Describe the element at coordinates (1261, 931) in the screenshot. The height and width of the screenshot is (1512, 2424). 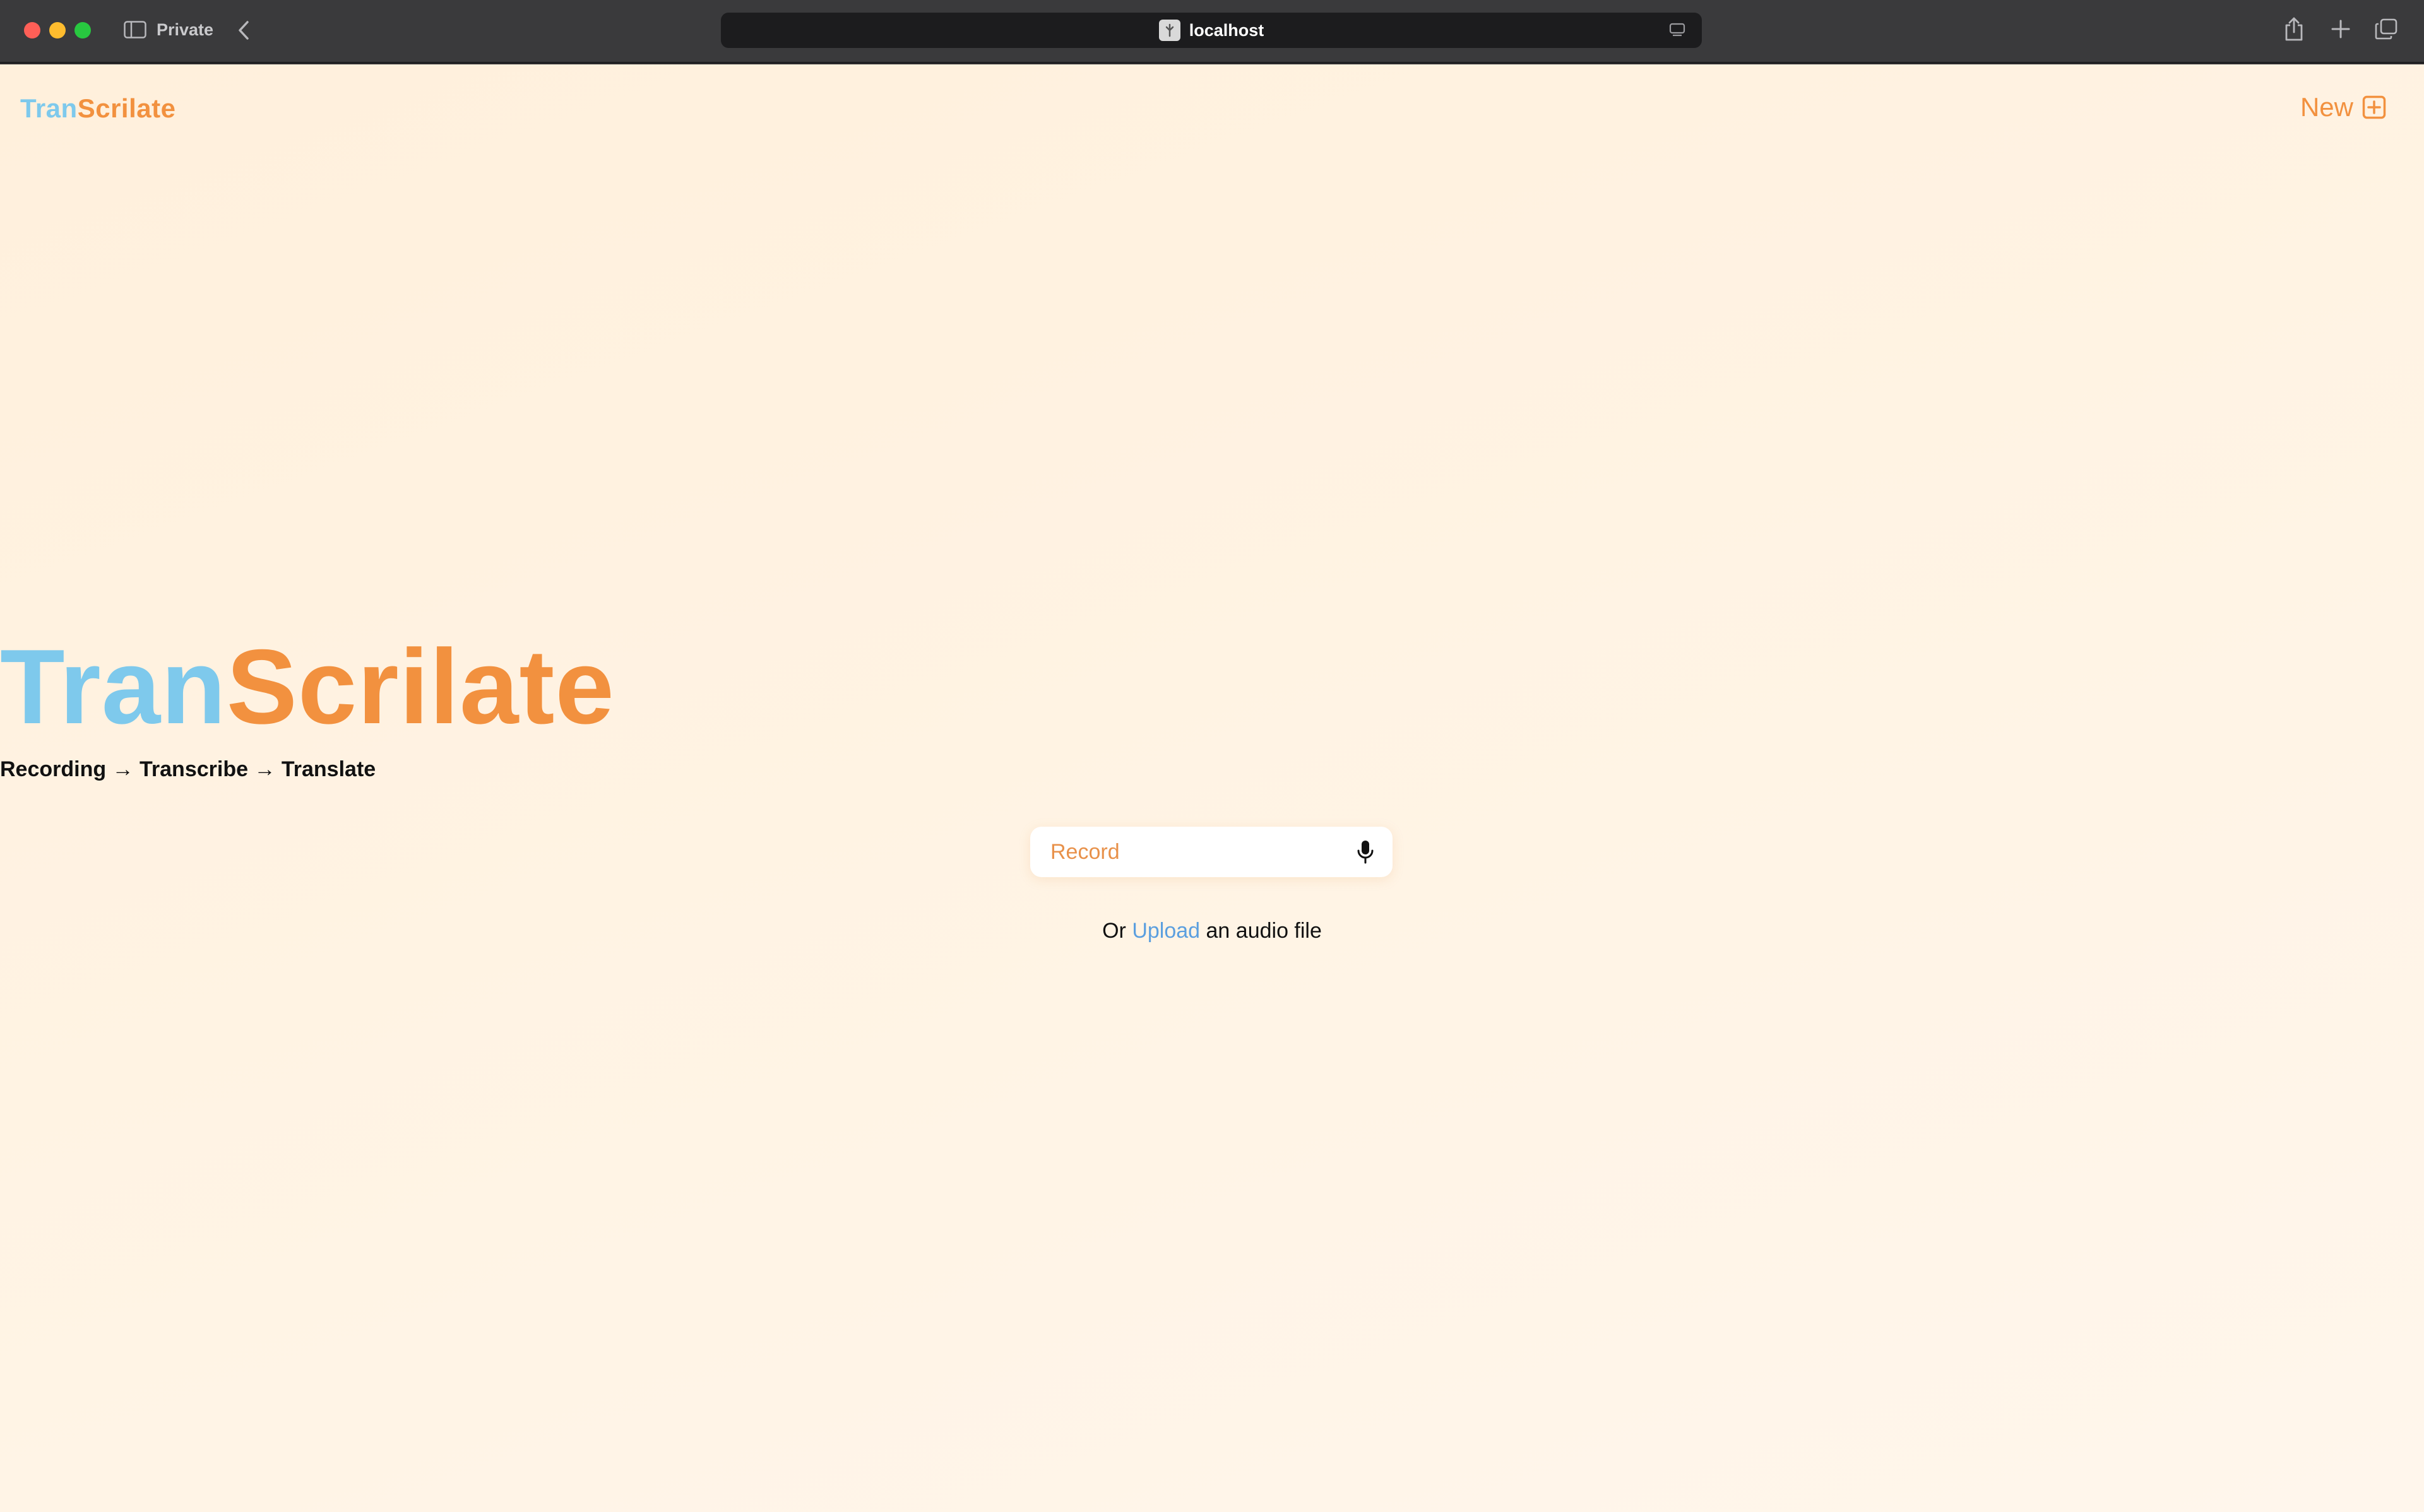
I see `upload-suffix: an audio file` at that location.